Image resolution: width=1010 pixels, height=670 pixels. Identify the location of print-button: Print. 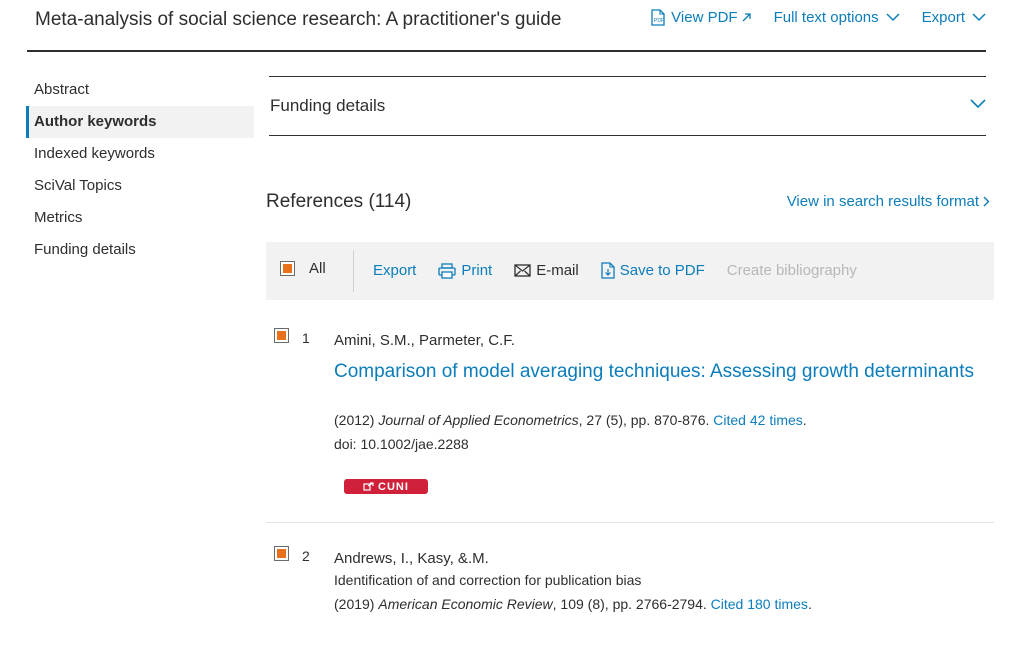
(465, 270).